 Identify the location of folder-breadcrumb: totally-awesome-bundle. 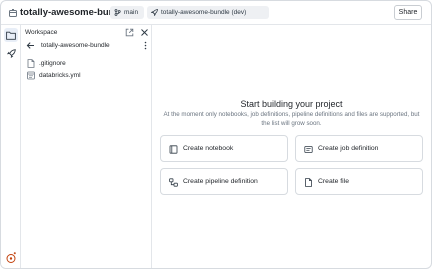
(87, 45).